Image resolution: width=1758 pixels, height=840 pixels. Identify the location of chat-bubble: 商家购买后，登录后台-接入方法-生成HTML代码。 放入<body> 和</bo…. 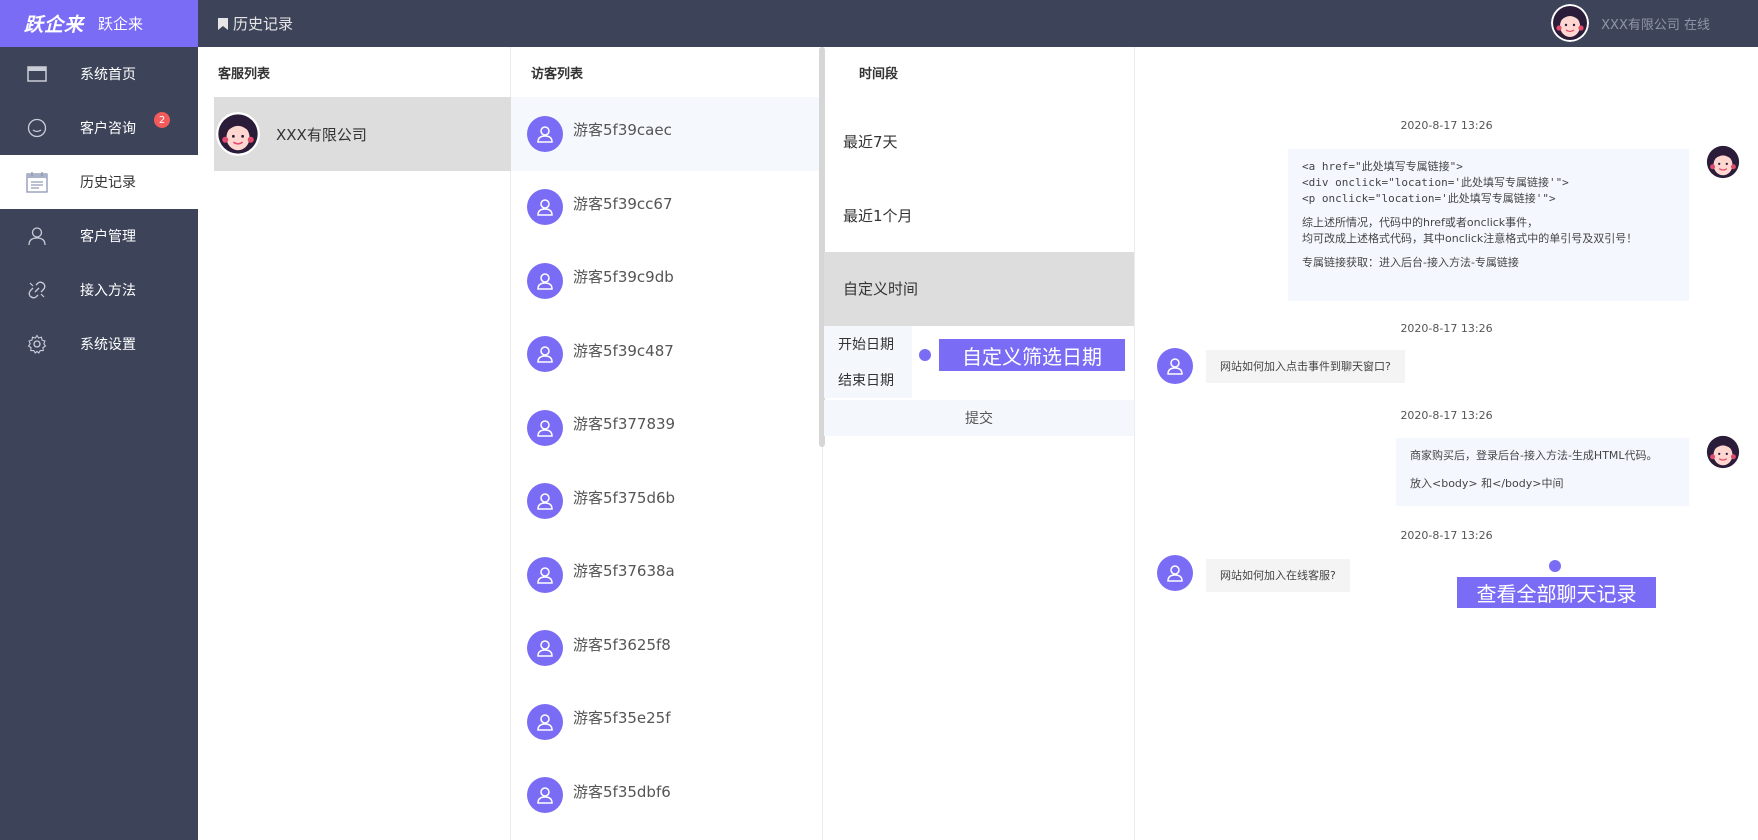
(1542, 472).